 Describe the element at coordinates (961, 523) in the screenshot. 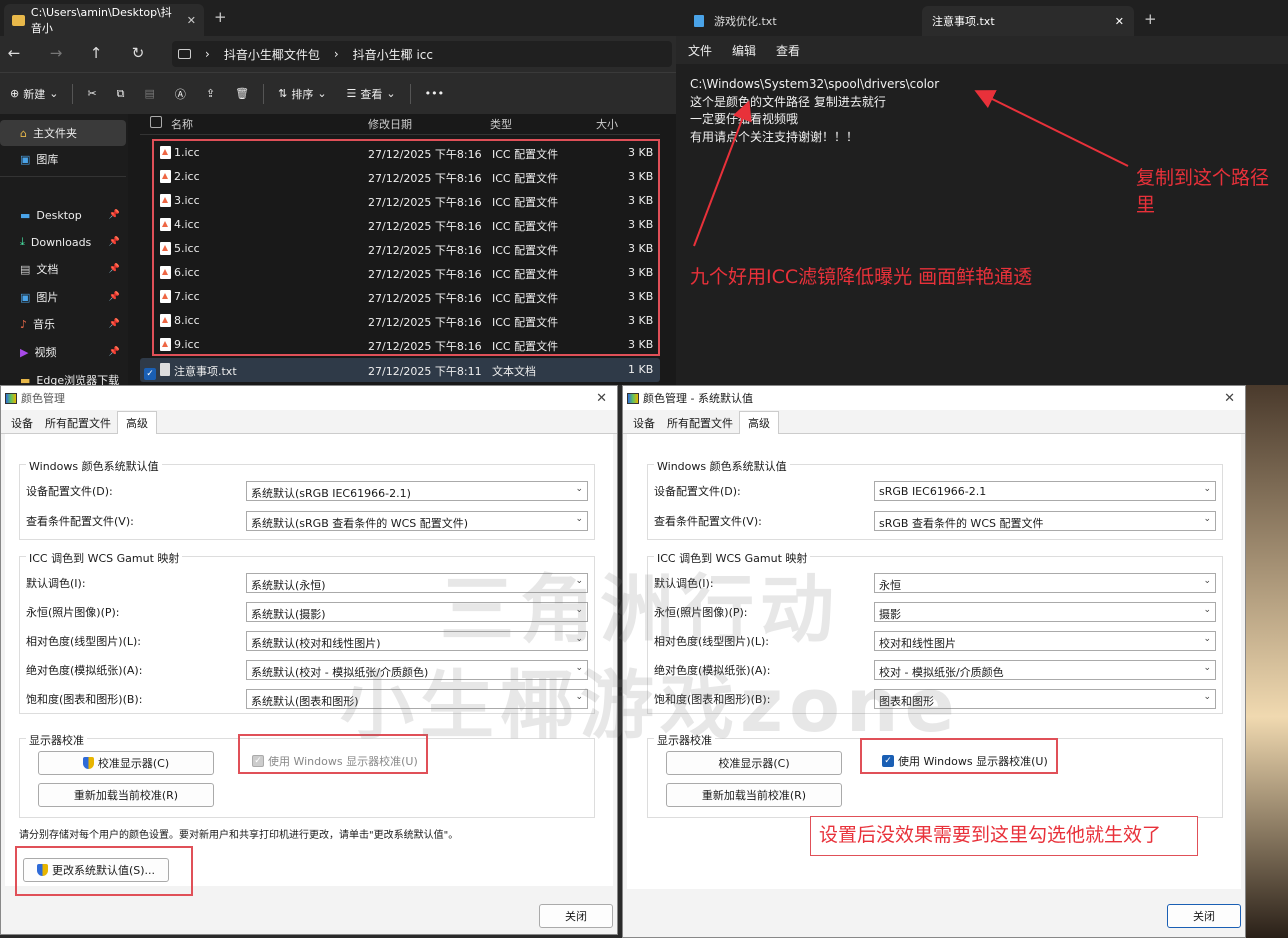

I see `select-value: sRGB 查看条件的 WCS 配置文件` at that location.